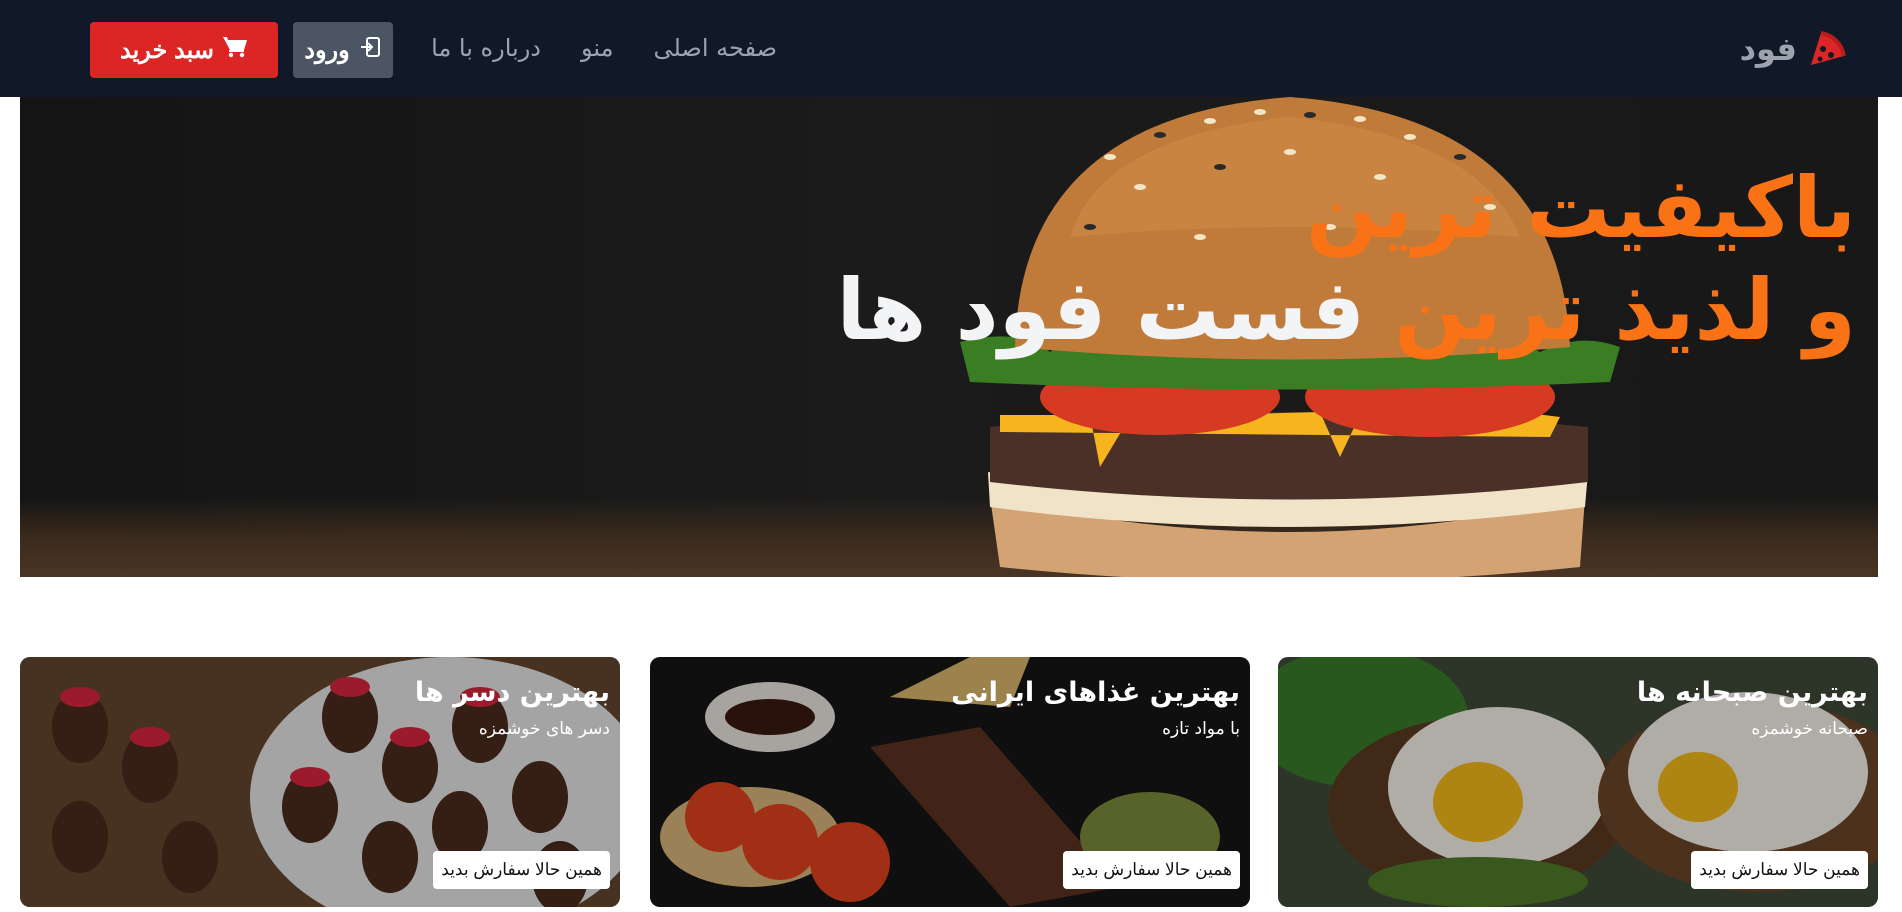  I want to click on card-title: بهترین غذاهای ایرانی, so click(1095, 692).